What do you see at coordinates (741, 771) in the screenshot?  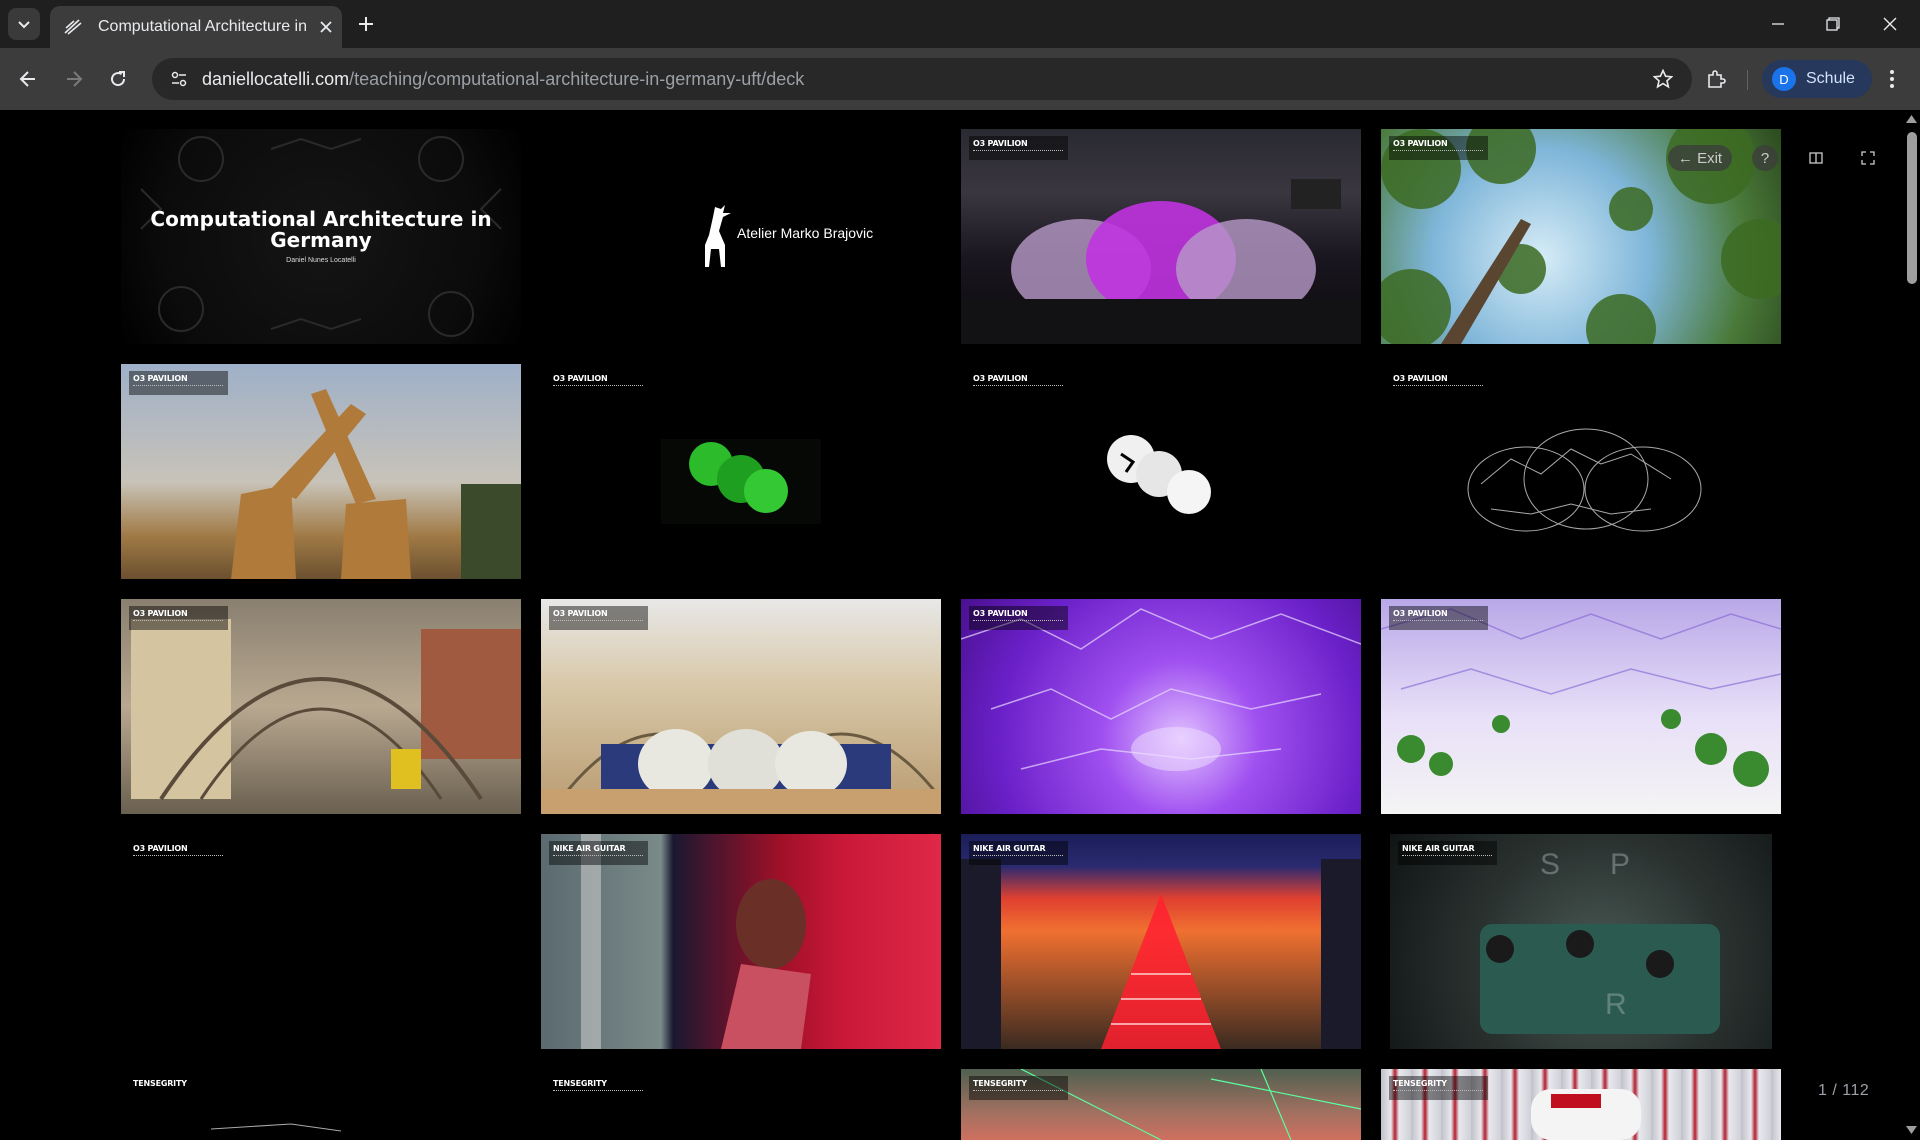 I see `workshop-photo` at bounding box center [741, 771].